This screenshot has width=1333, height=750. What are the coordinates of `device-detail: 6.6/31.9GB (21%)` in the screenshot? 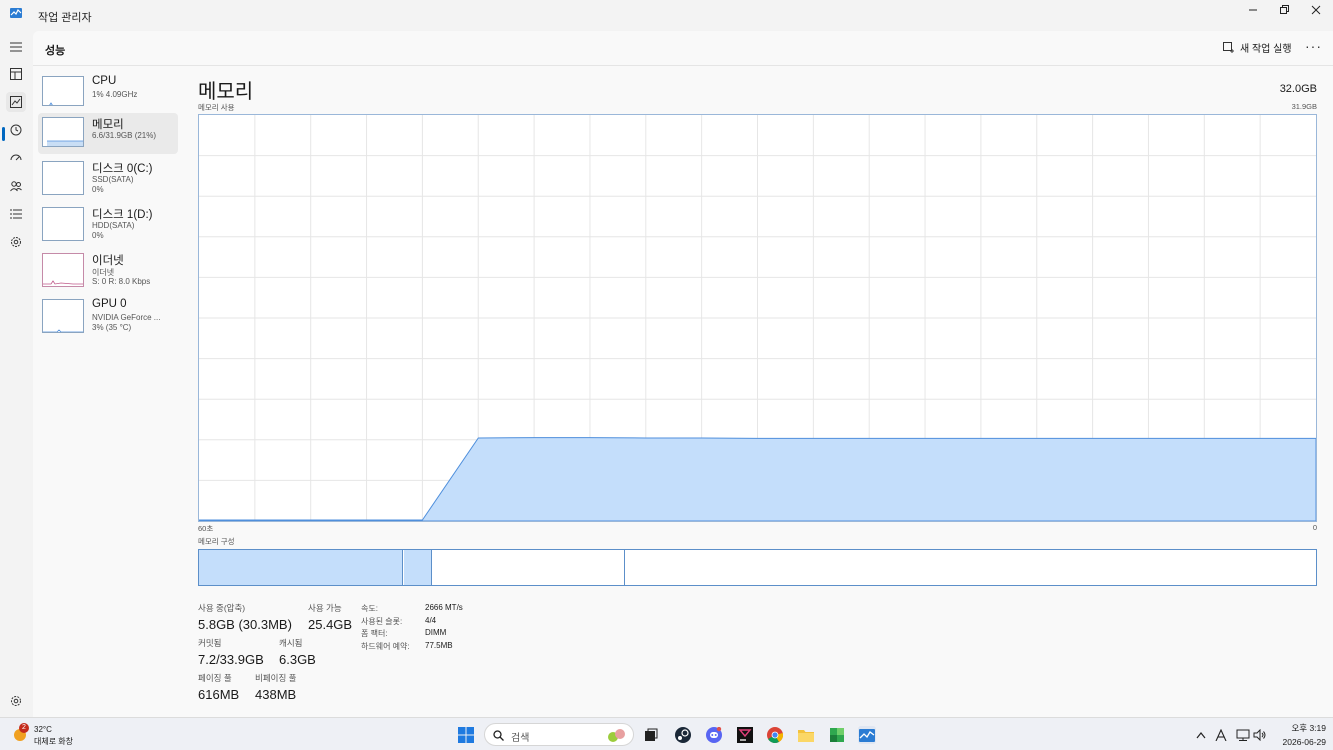 It's located at (124, 135).